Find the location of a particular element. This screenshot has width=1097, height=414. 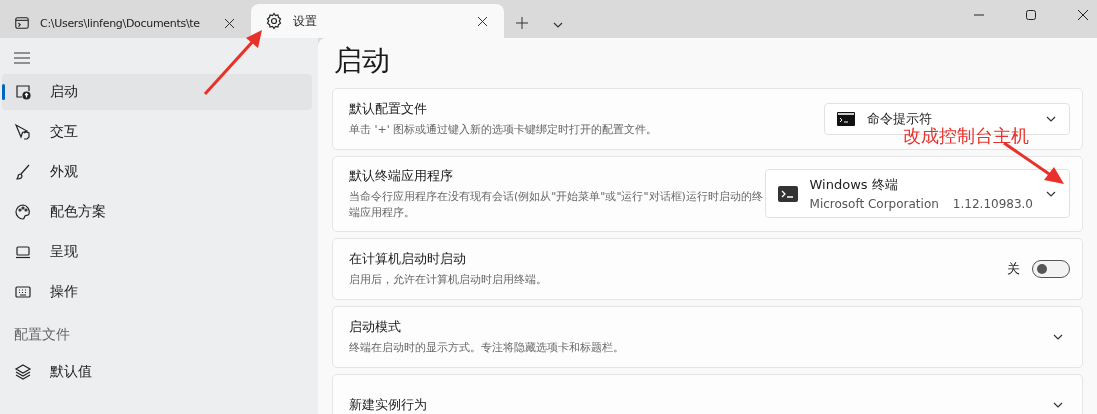

settings-icon is located at coordinates (274, 21).